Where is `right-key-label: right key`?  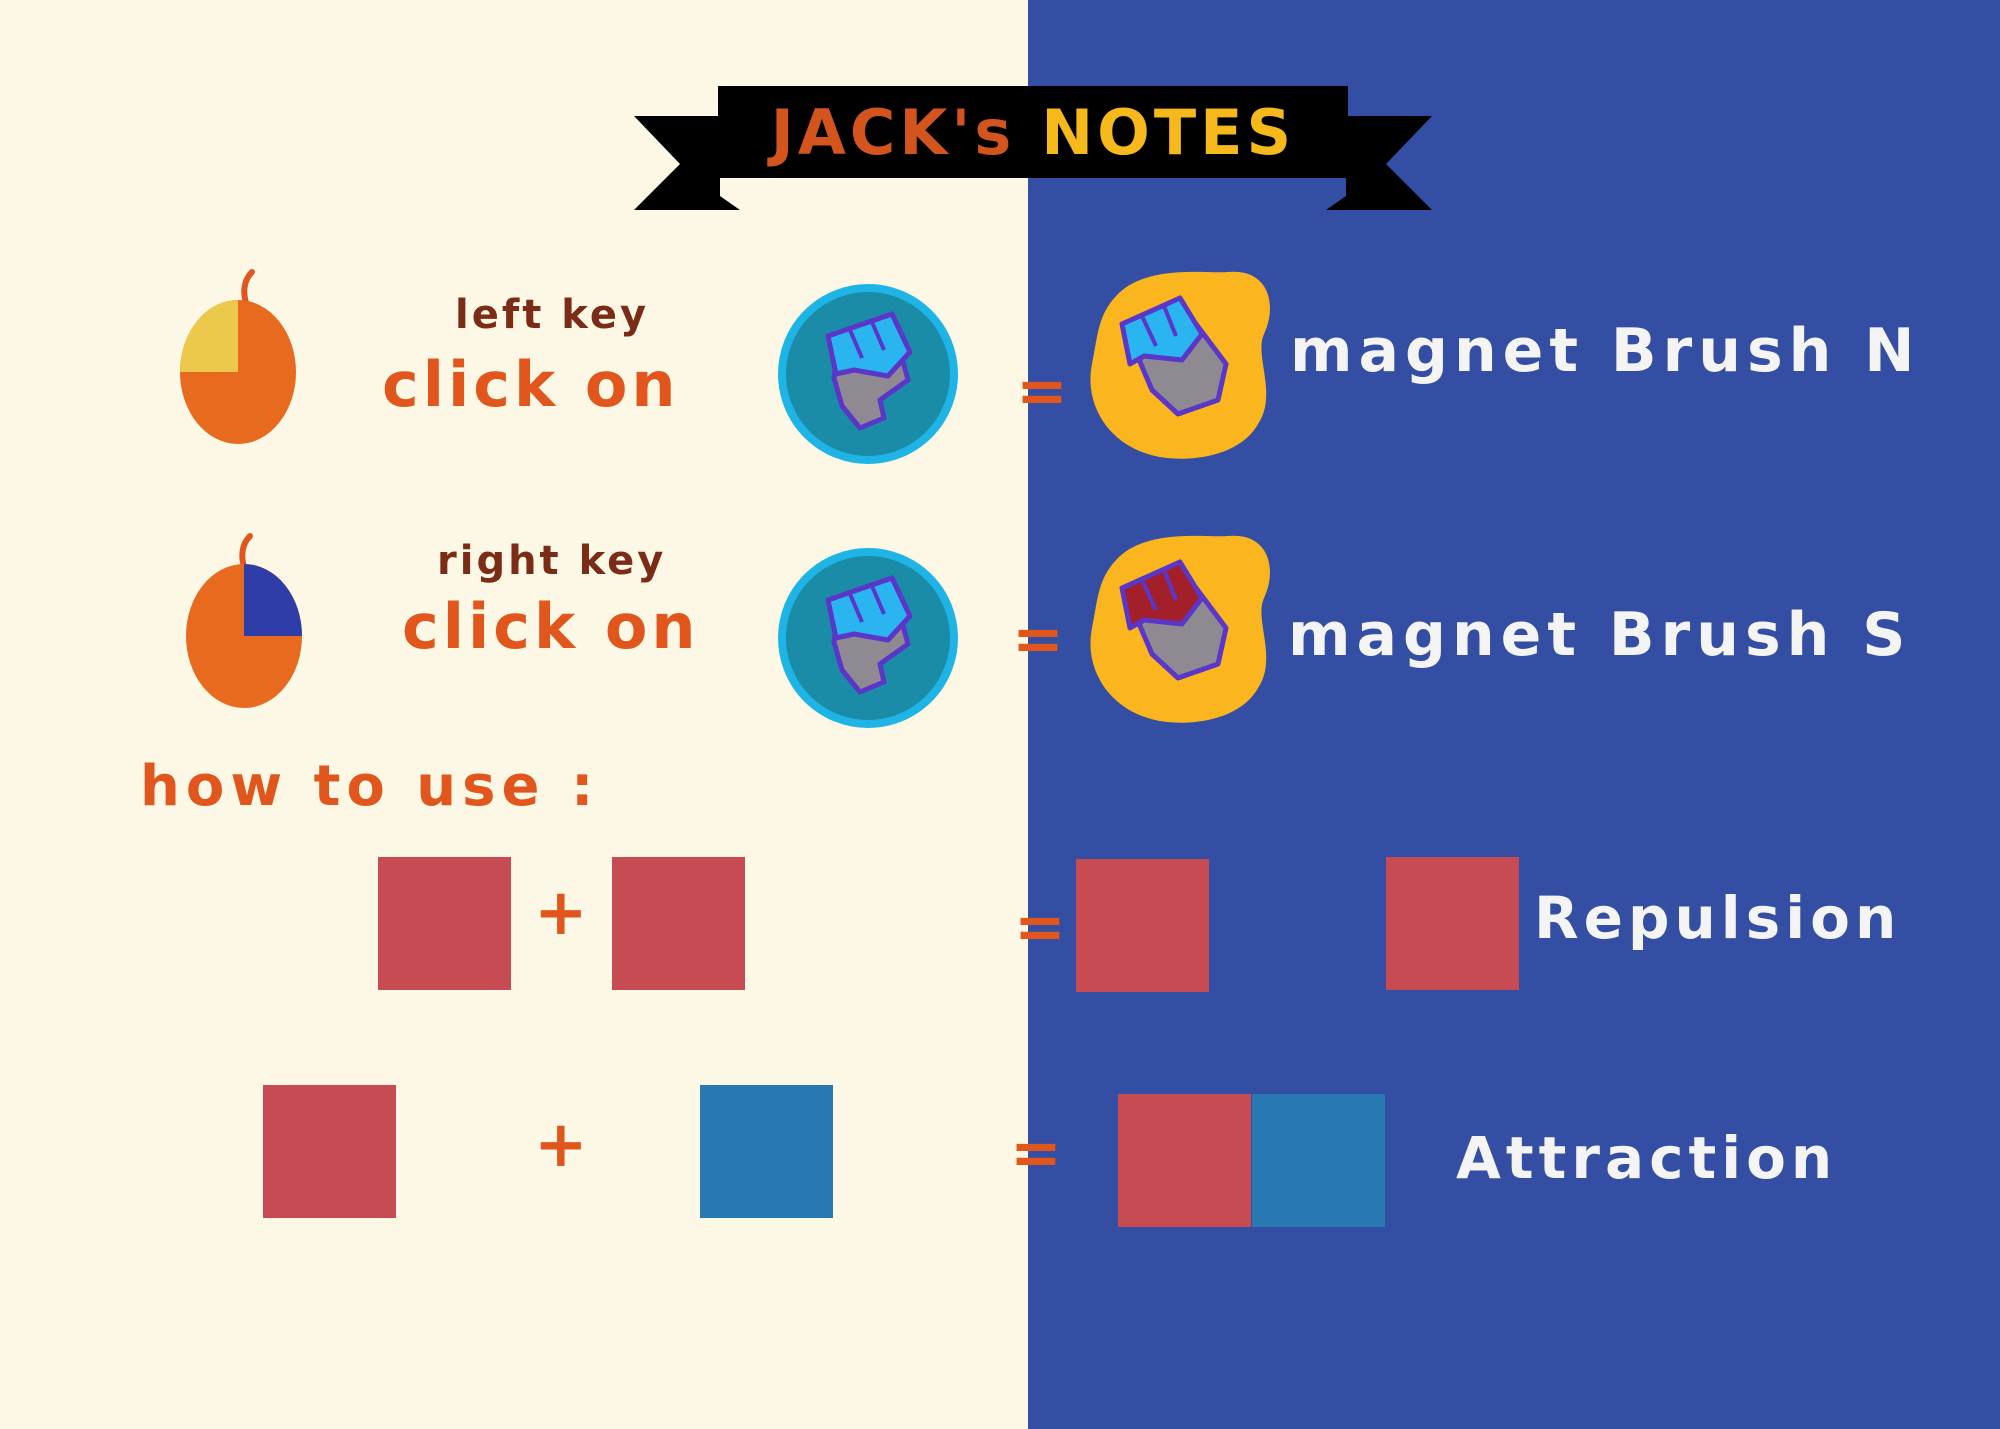 right-key-label: right key is located at coordinates (552, 561).